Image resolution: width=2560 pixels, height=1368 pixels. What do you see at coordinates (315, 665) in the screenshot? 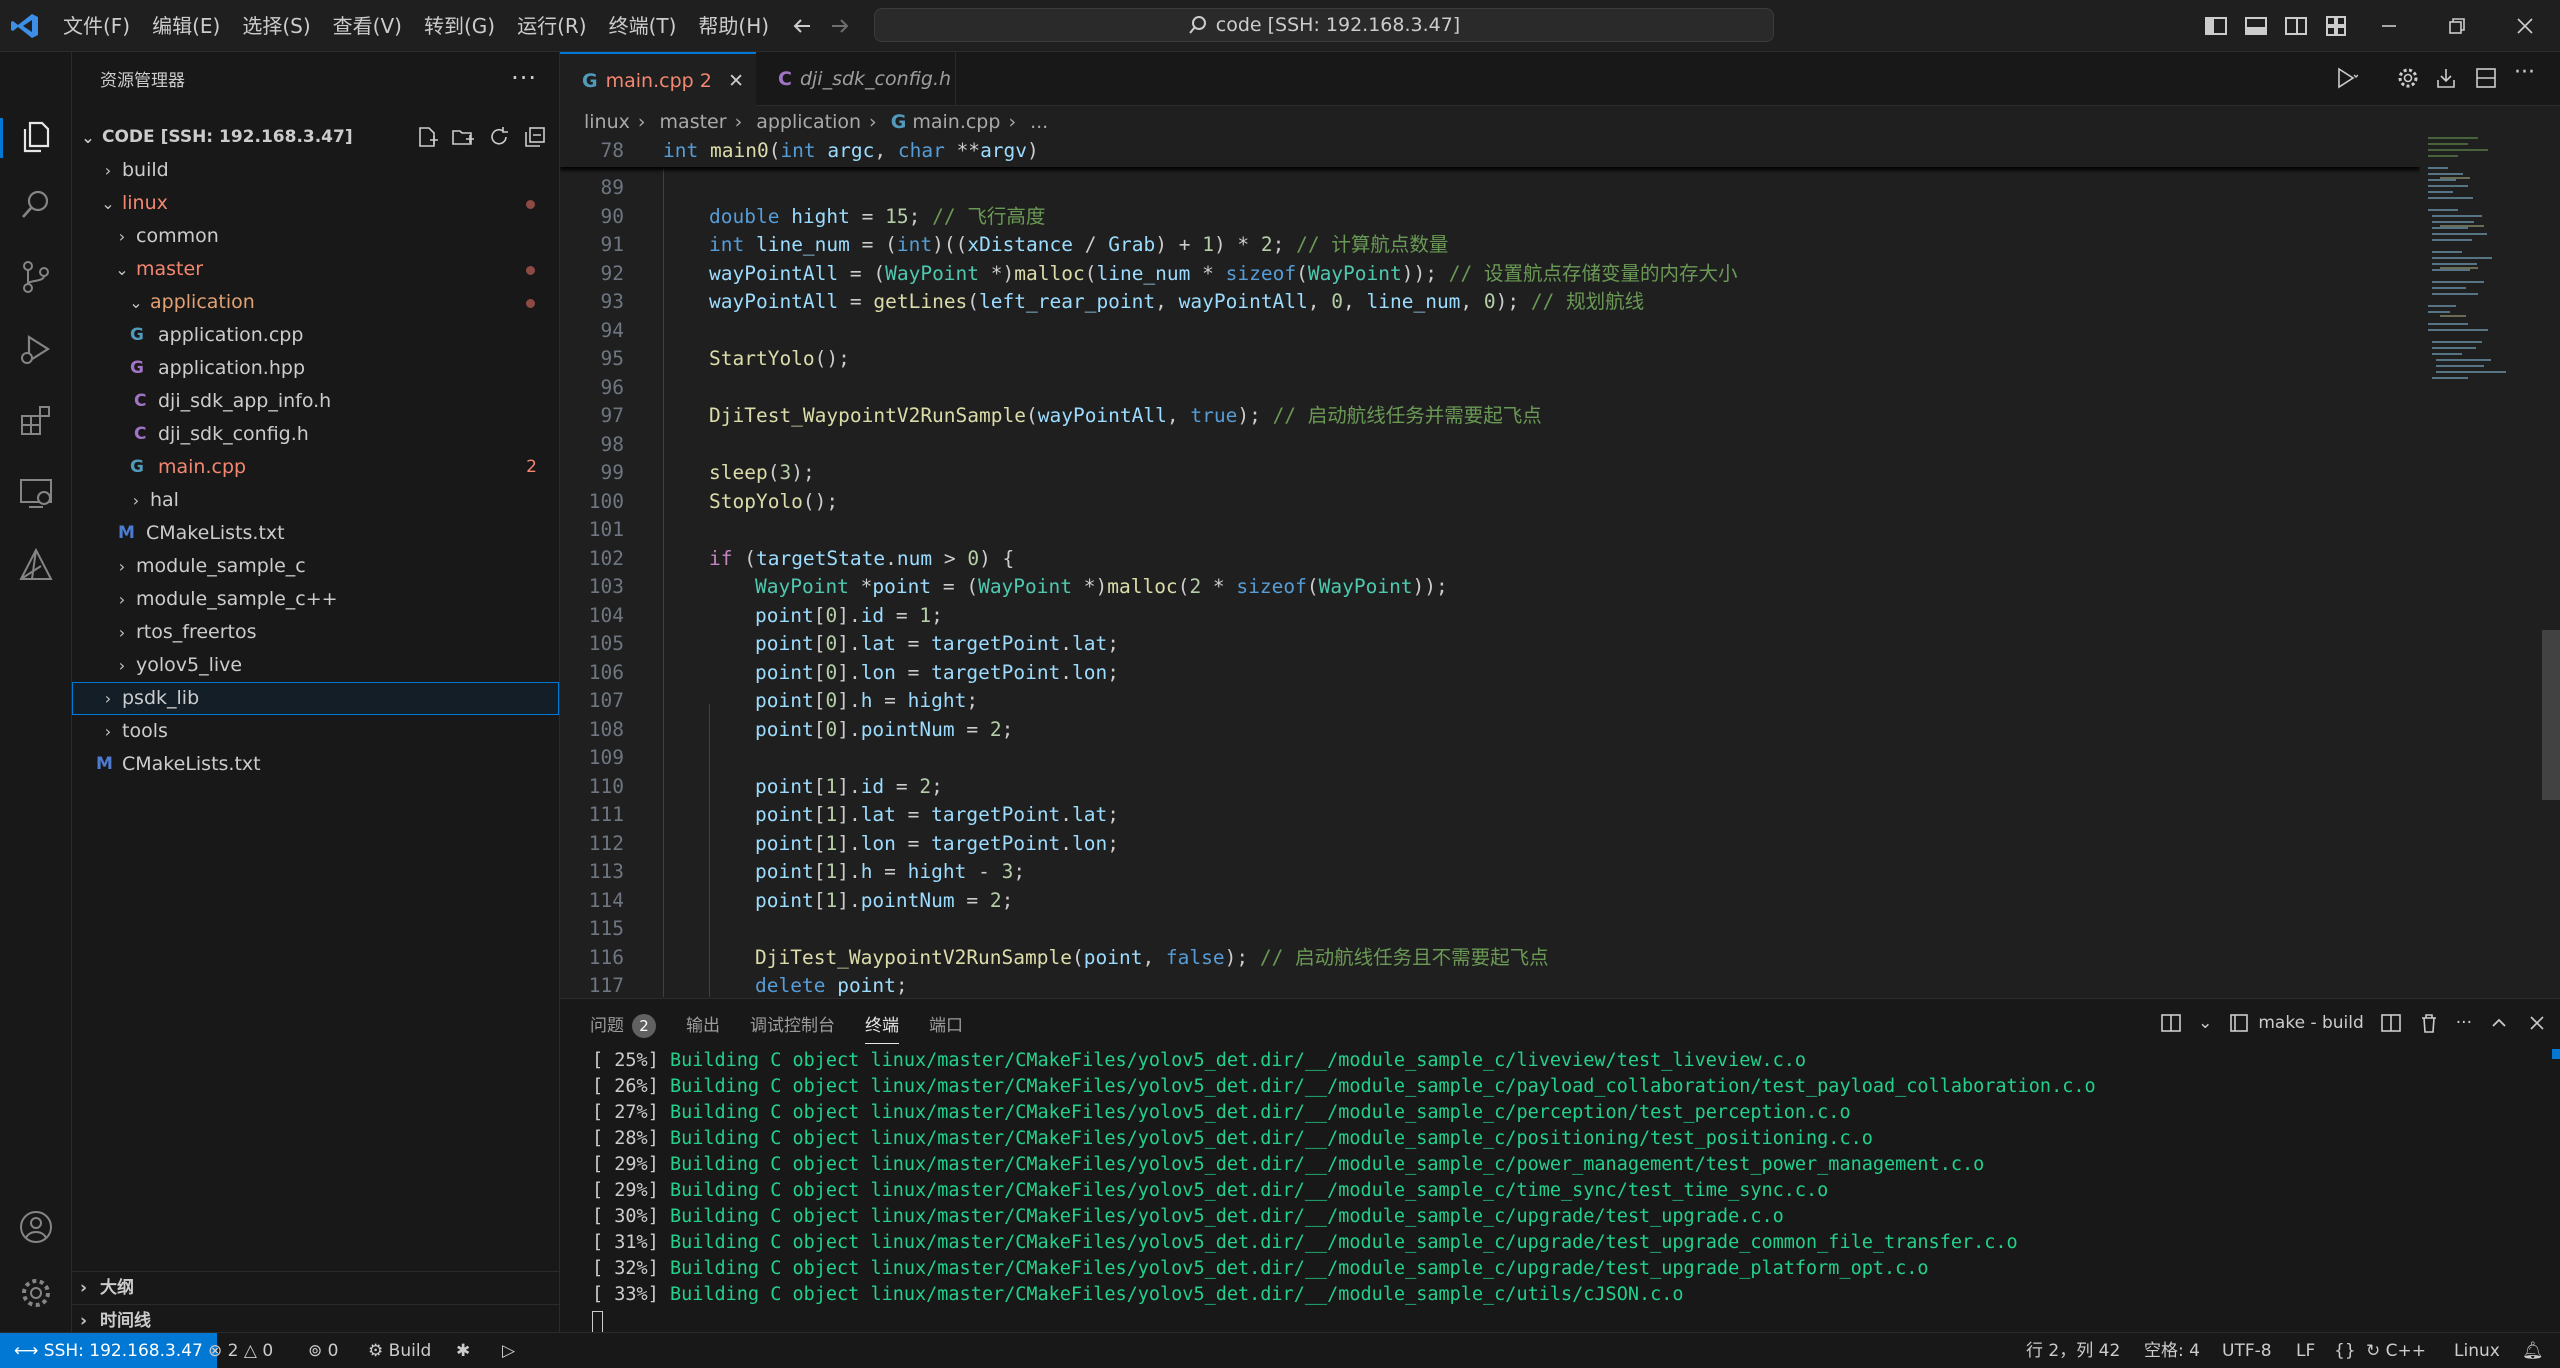
I see `tree-folder-yolov5-live: › yolov5_live` at bounding box center [315, 665].